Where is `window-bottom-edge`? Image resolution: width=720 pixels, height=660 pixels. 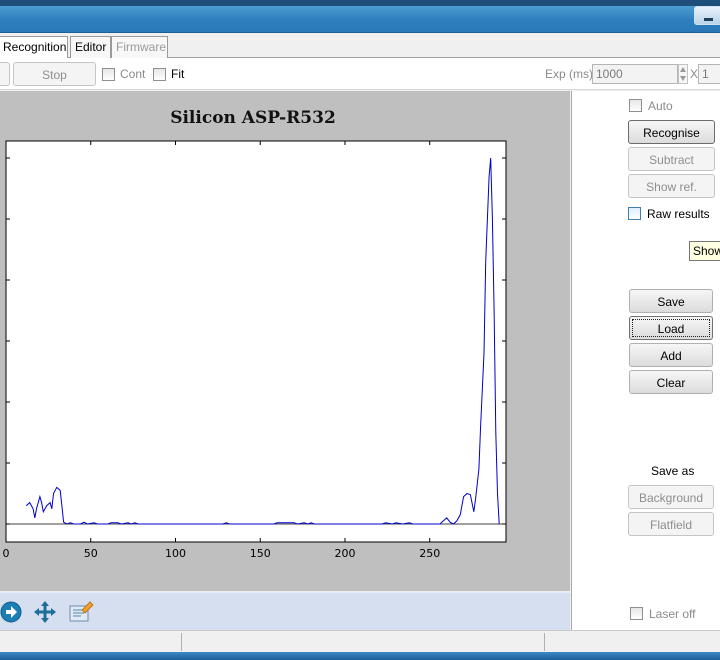
window-bottom-edge is located at coordinates (360, 656).